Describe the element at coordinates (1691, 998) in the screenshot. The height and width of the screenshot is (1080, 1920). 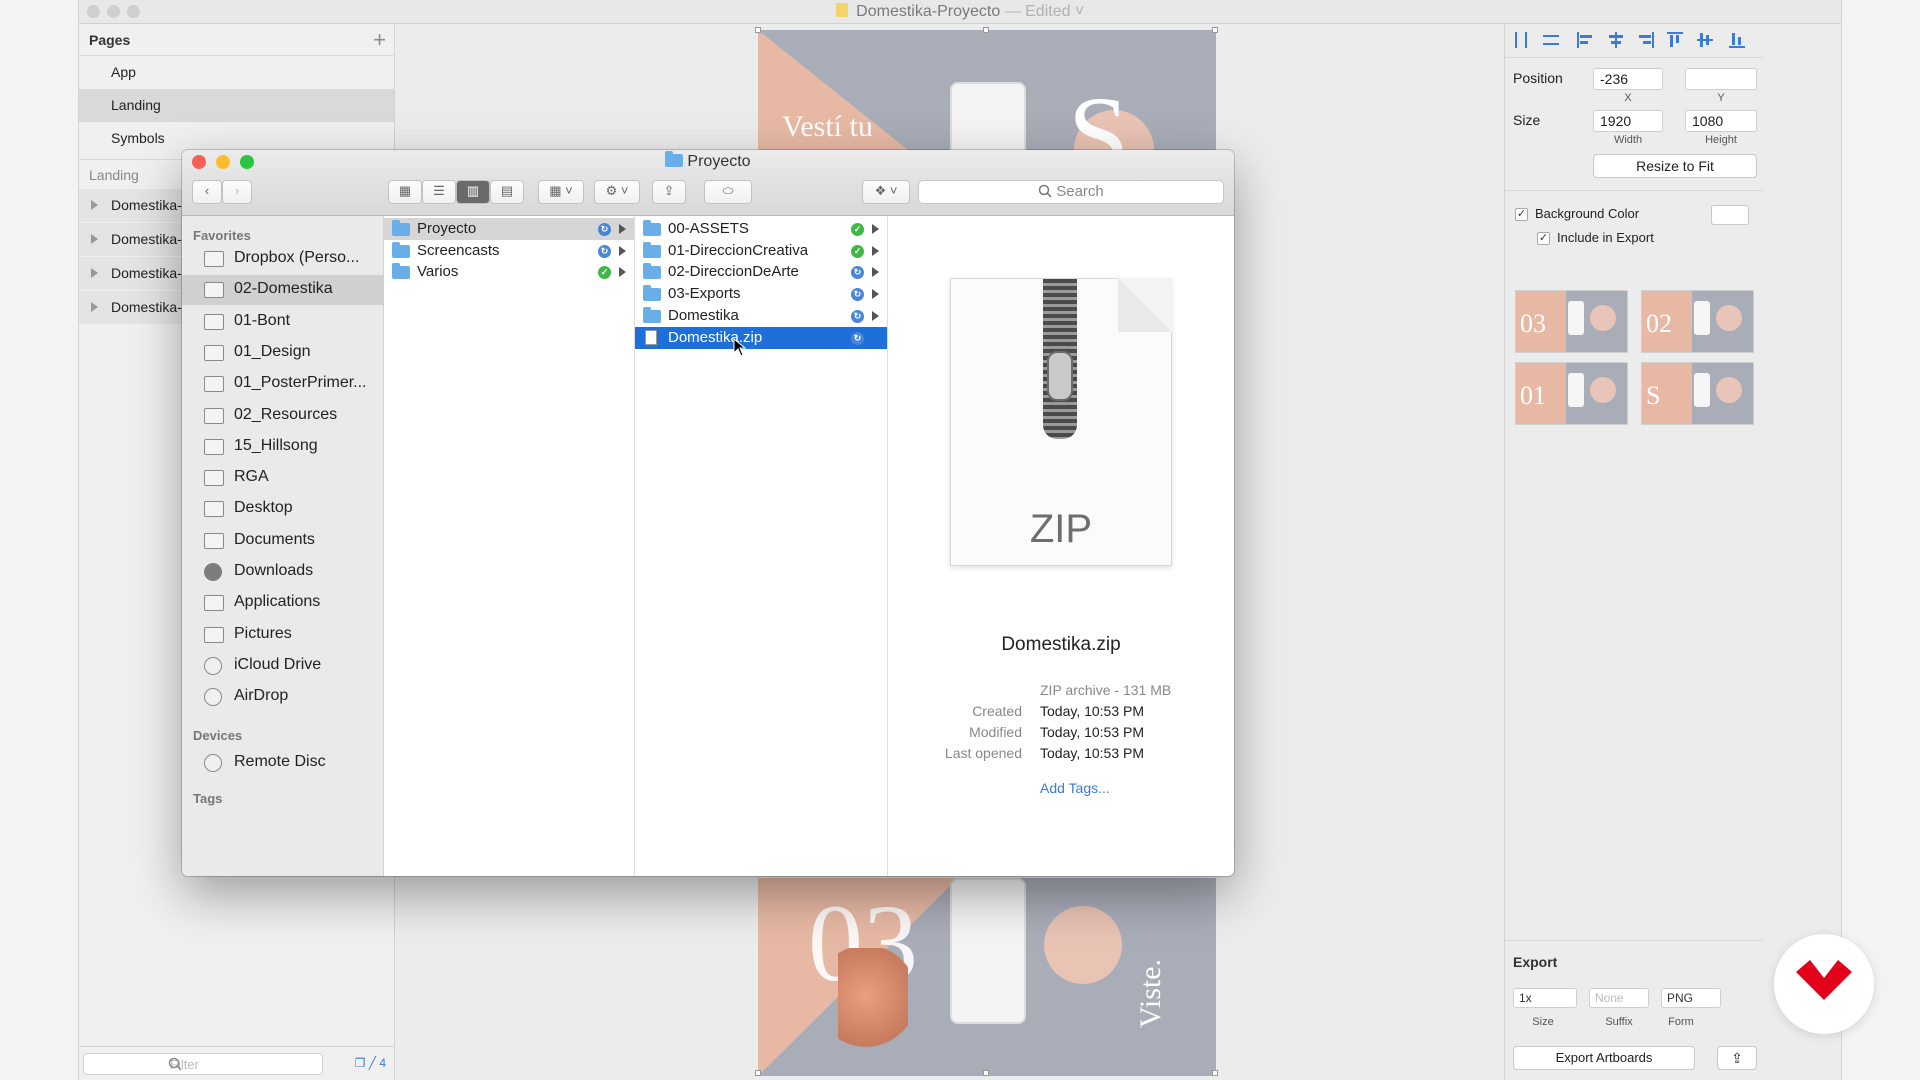
I see `export-format-select: PNG` at that location.